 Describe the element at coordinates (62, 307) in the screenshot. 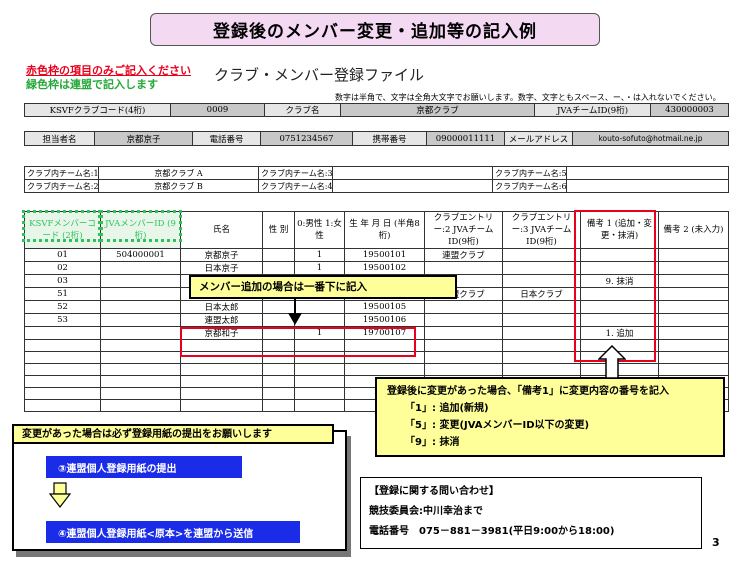

I see `member-ksvf-id: 52` at that location.